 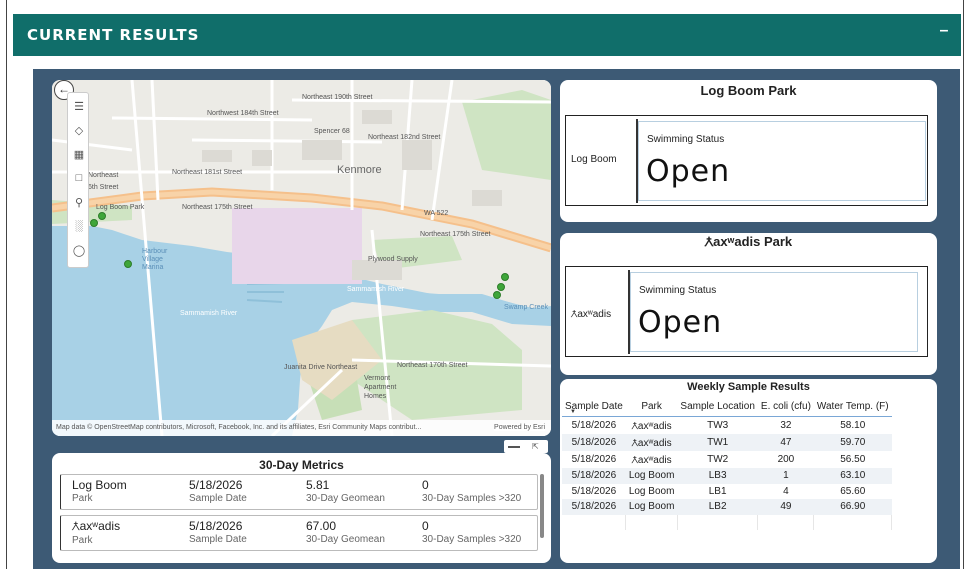 I want to click on menu-icon: ☰, so click(x=79, y=106).